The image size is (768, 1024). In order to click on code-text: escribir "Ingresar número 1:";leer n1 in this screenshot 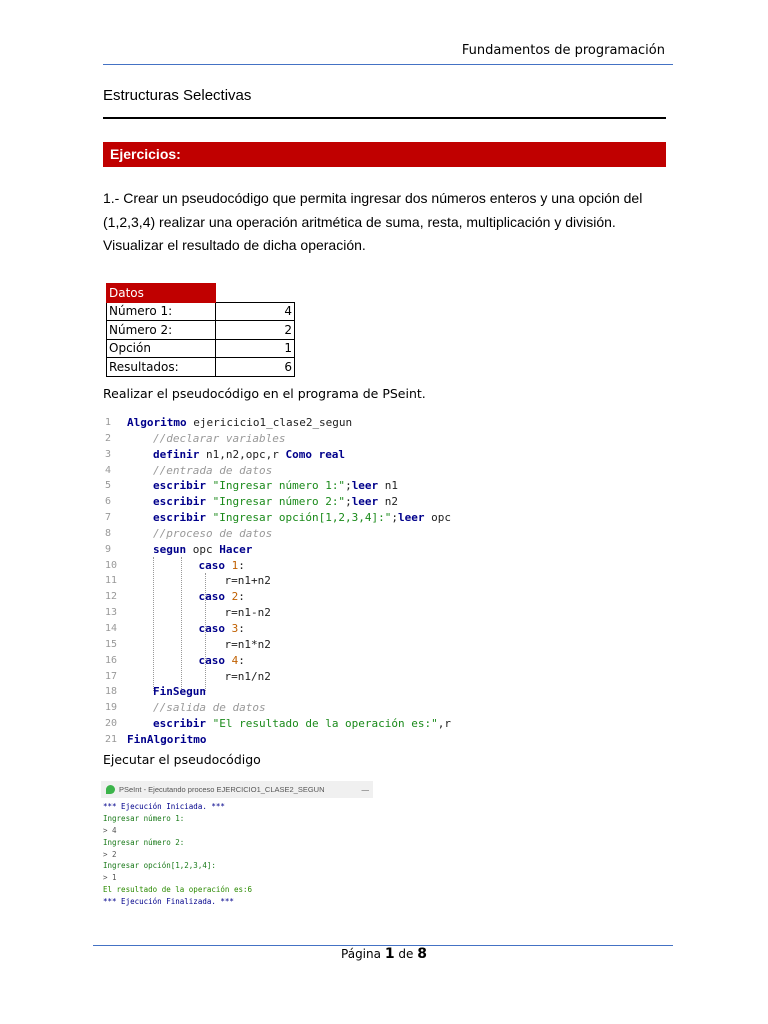, I will do `click(275, 486)`.